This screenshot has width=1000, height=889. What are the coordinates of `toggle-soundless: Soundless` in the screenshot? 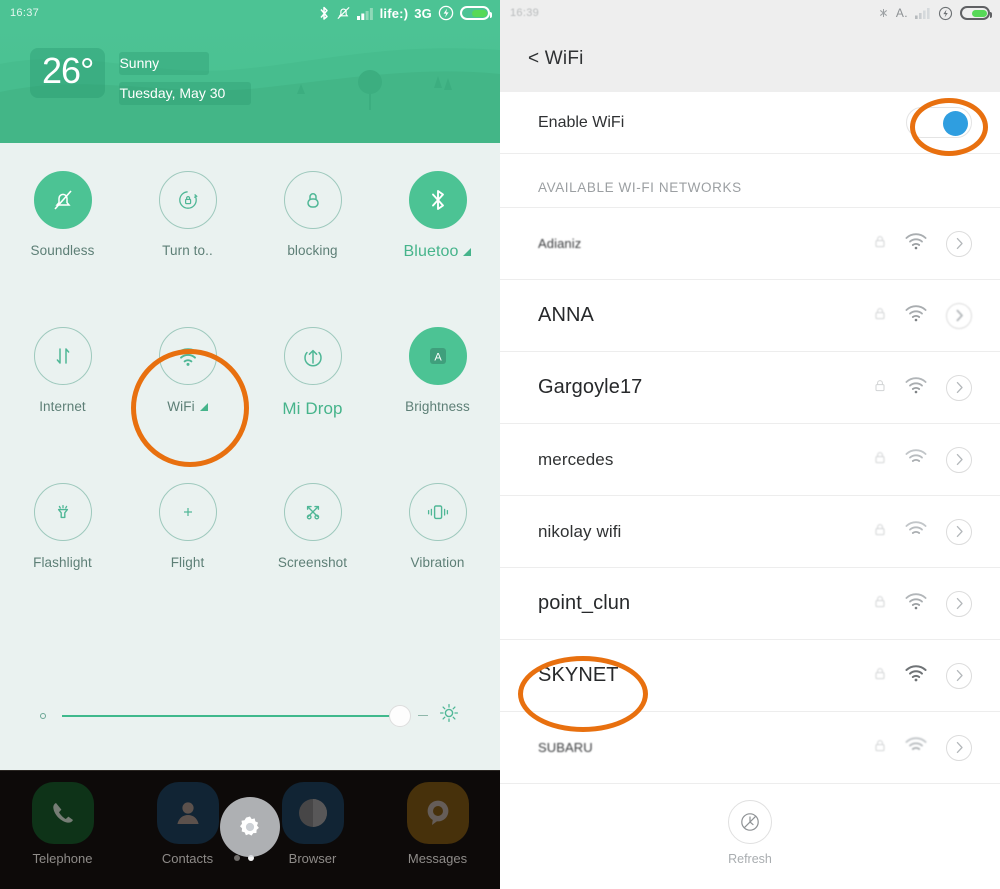 It's located at (62, 249).